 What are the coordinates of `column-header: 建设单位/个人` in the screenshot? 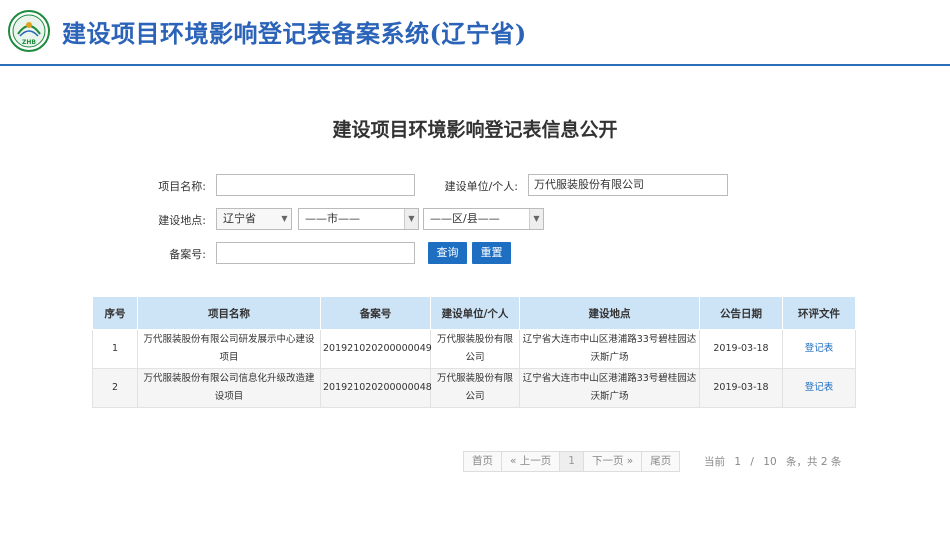 It's located at (475, 313).